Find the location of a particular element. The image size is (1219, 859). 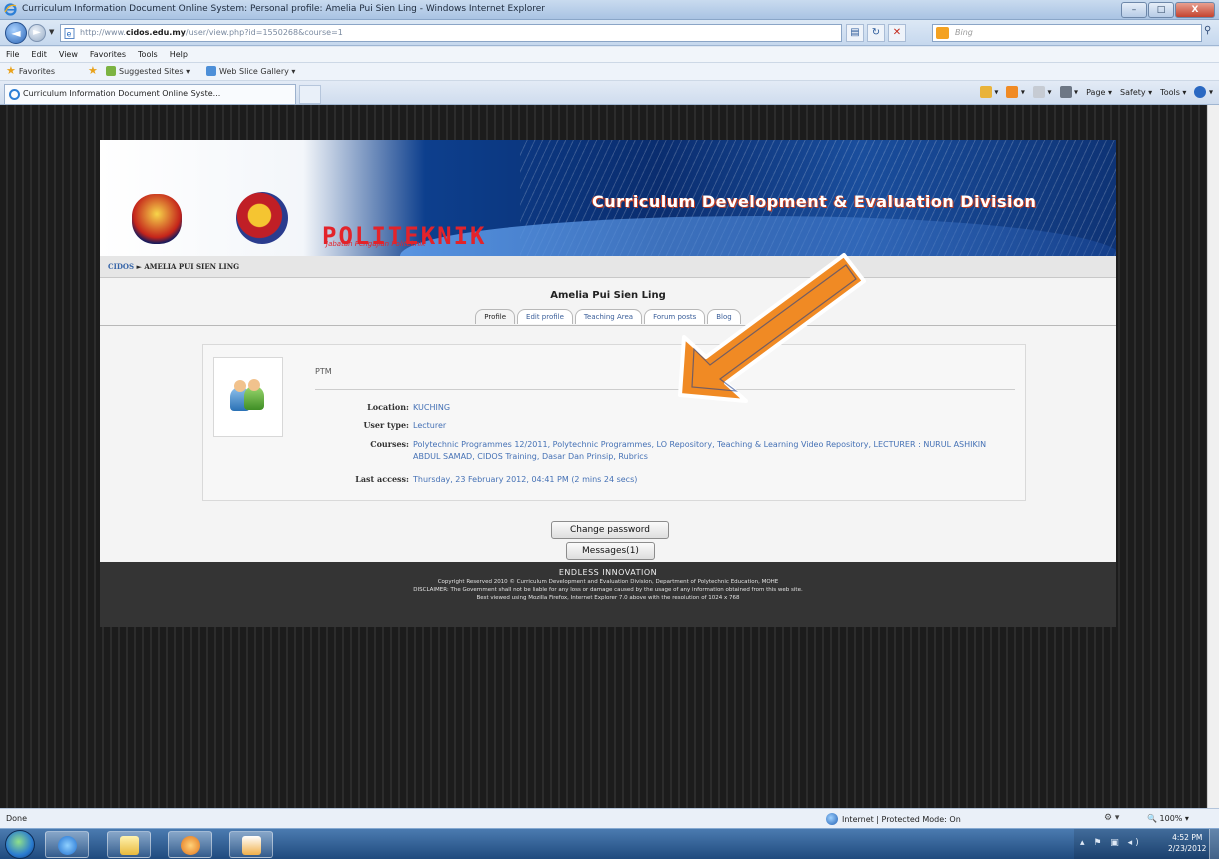

minimize-button: – is located at coordinates (1134, 10).